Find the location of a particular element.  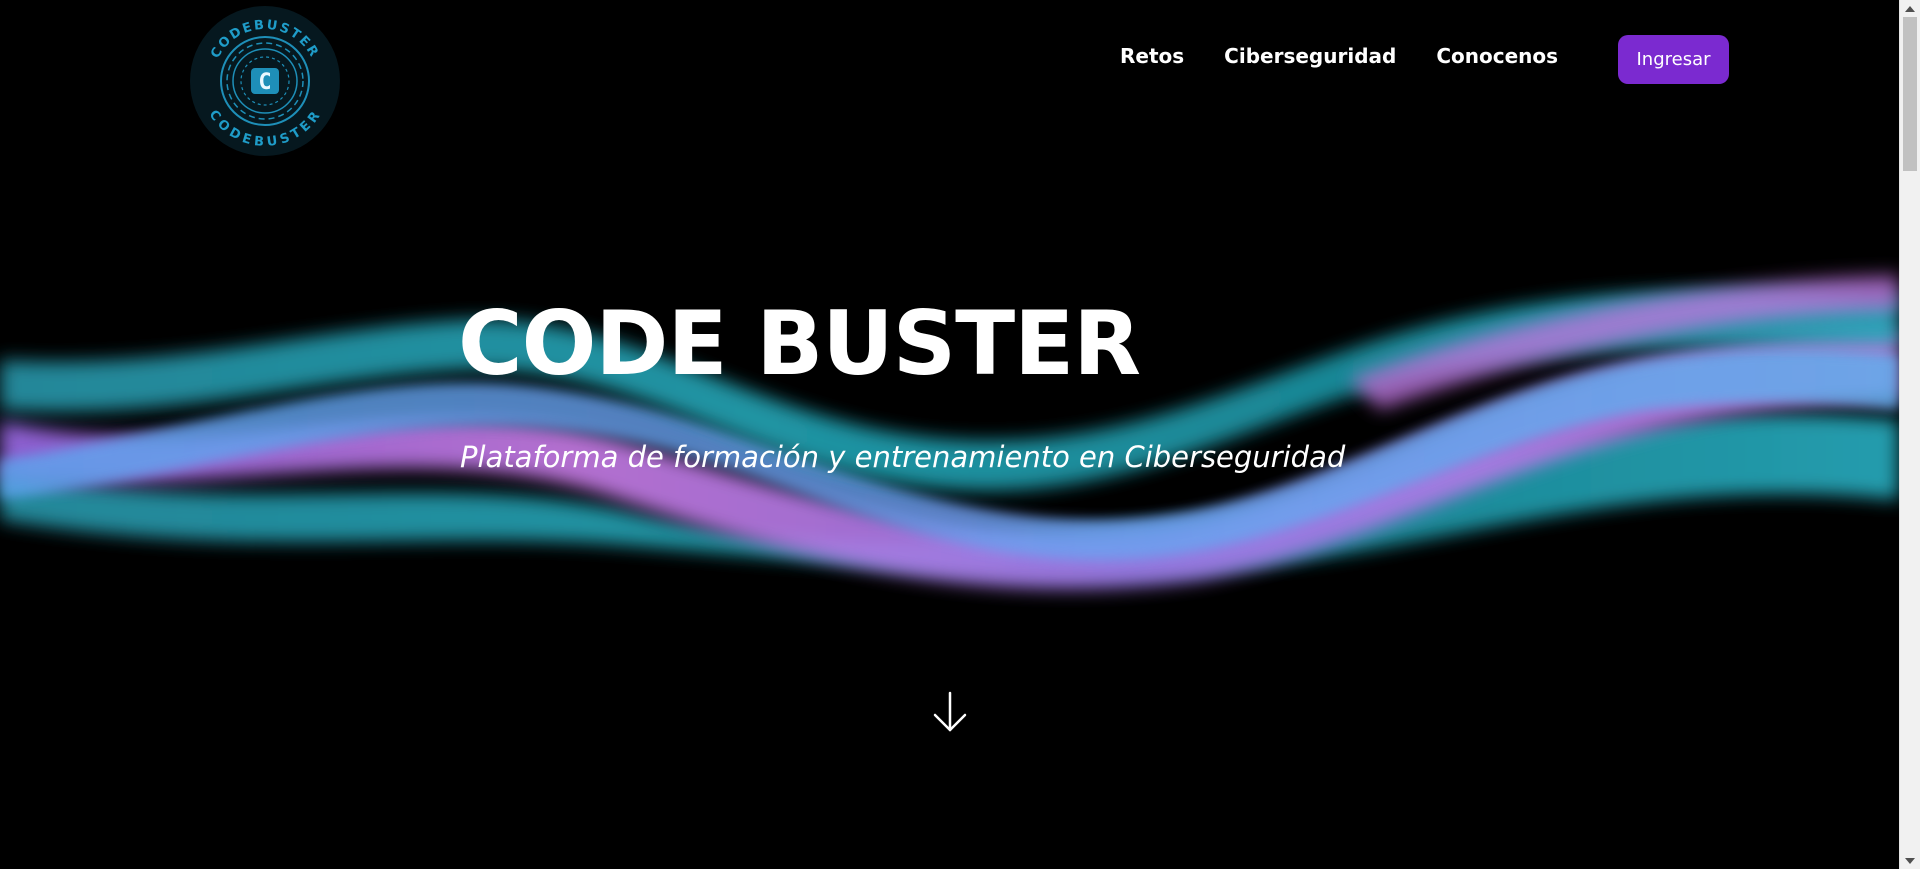

arrow-down-icon is located at coordinates (950, 712).